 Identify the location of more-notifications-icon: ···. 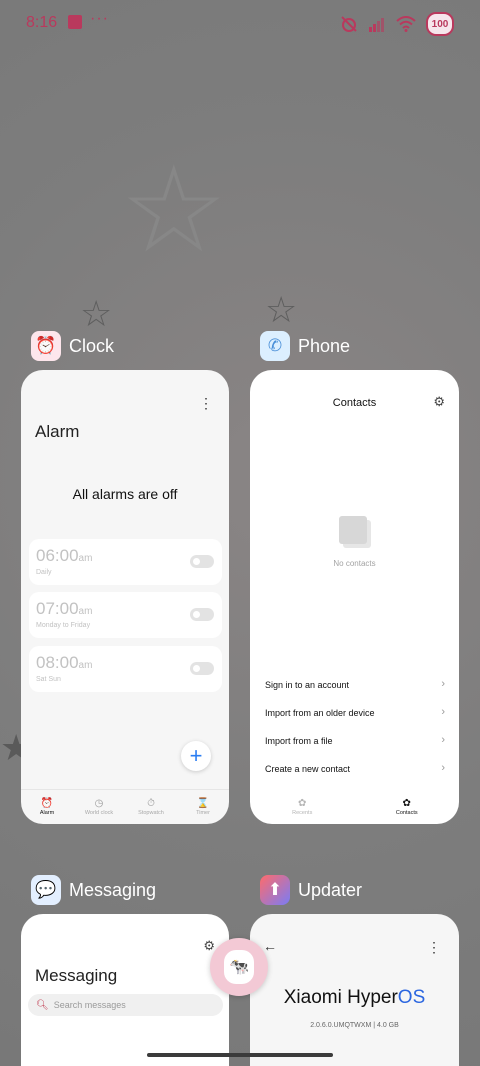
(99, 18).